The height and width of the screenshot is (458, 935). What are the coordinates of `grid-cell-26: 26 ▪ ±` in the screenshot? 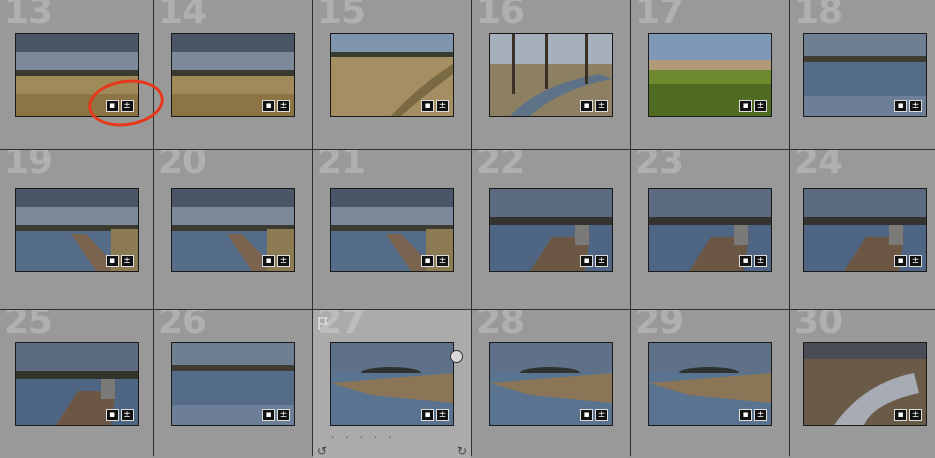 It's located at (233, 384).